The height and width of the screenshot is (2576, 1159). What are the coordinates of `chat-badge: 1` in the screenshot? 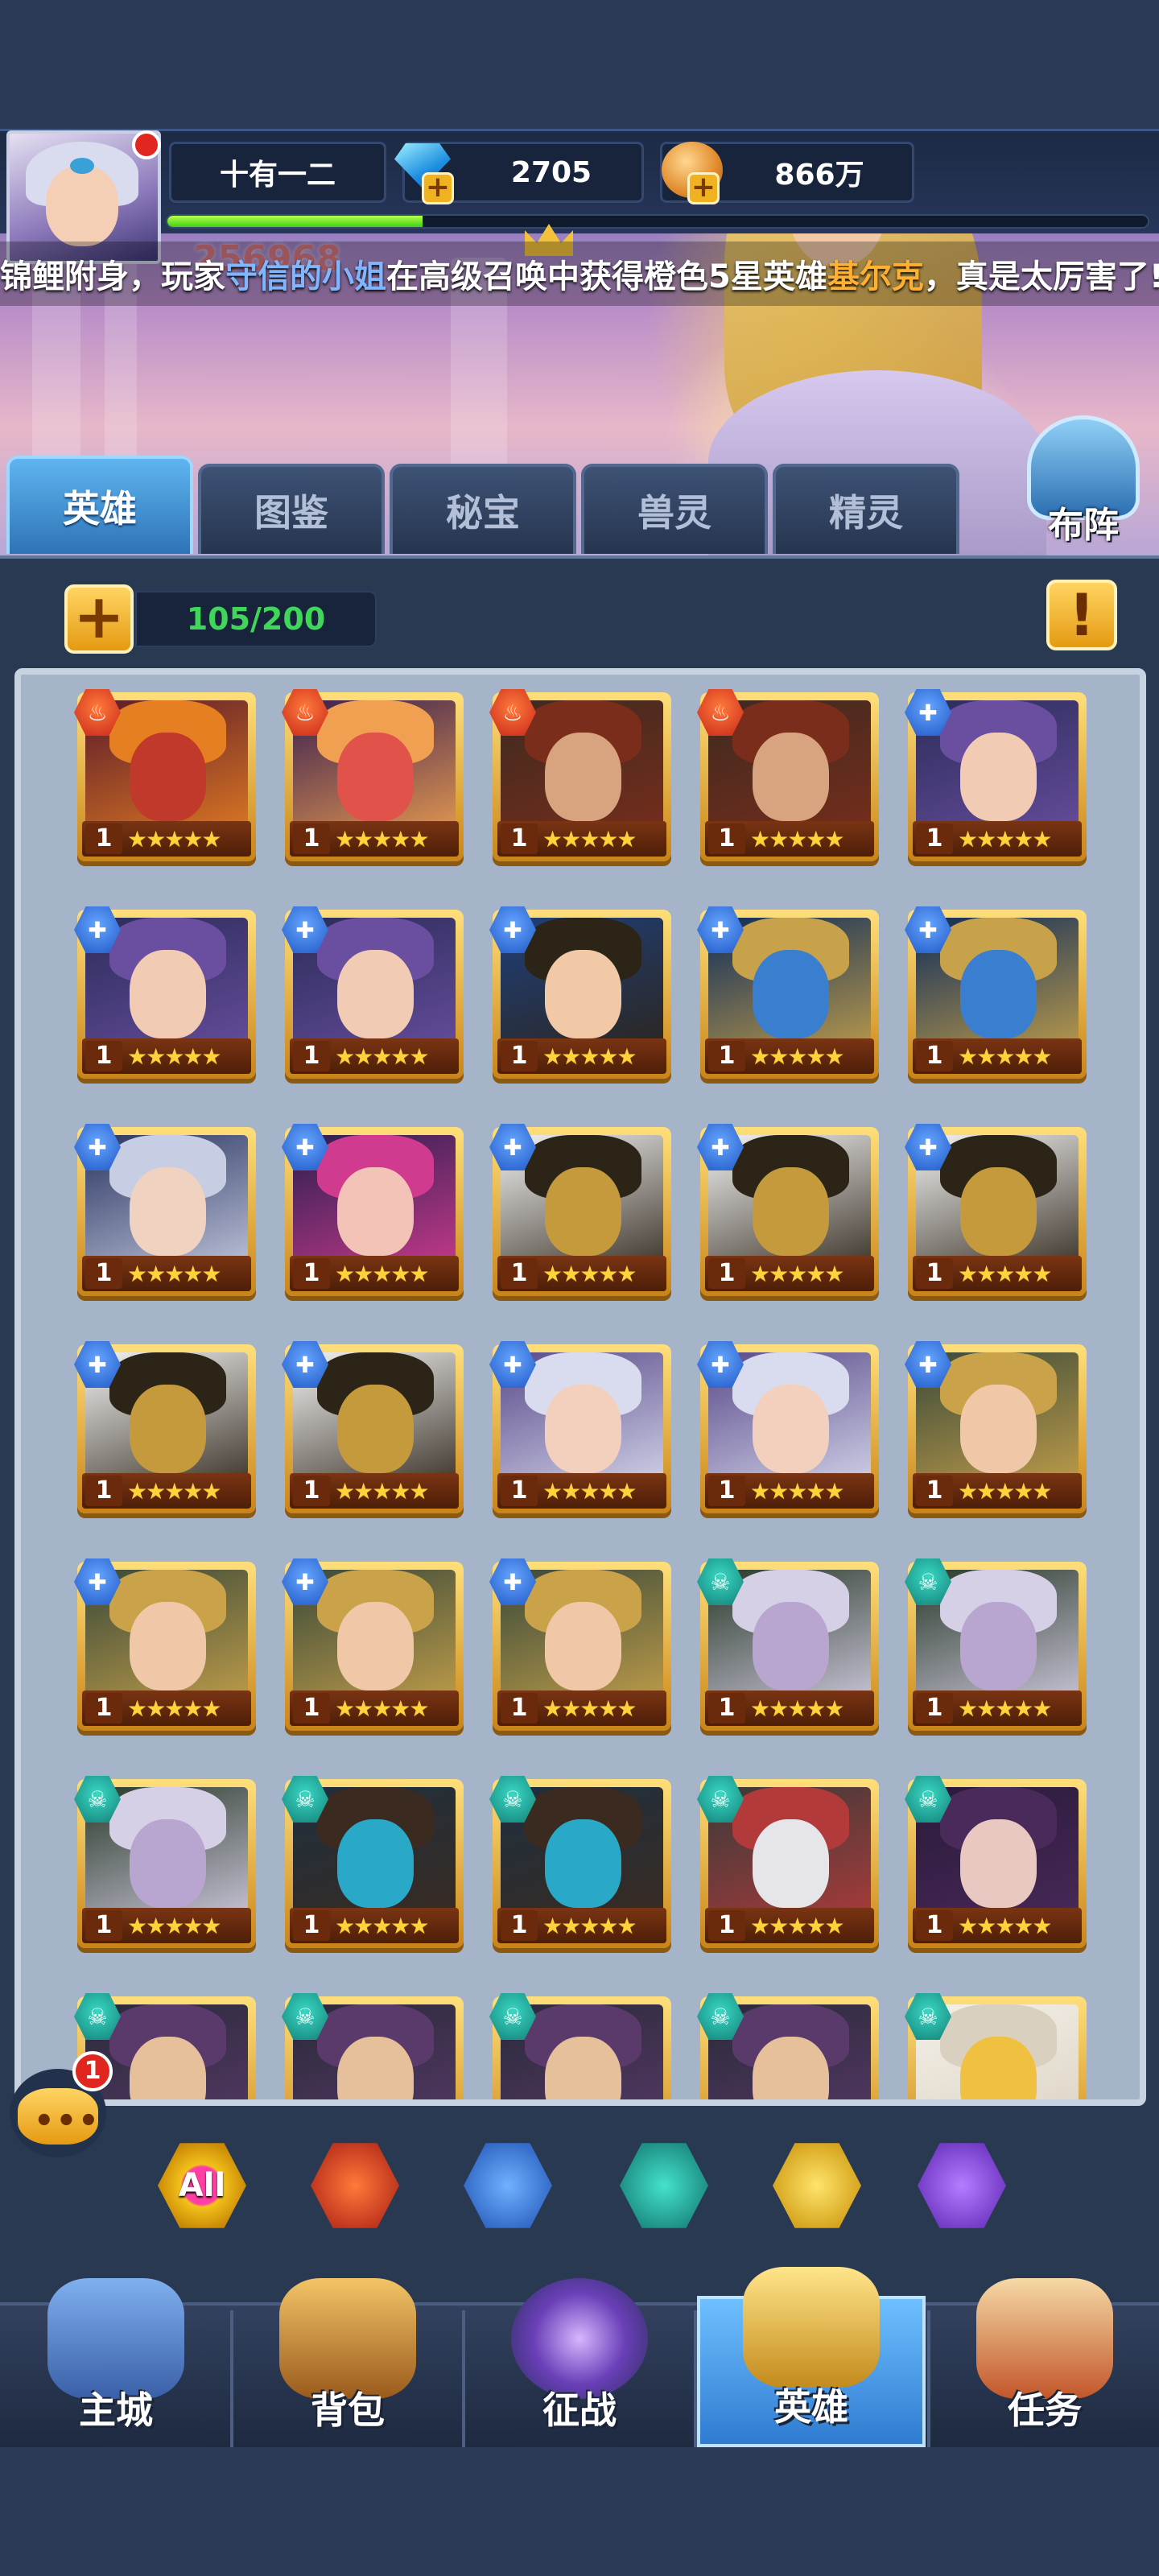 It's located at (92, 2071).